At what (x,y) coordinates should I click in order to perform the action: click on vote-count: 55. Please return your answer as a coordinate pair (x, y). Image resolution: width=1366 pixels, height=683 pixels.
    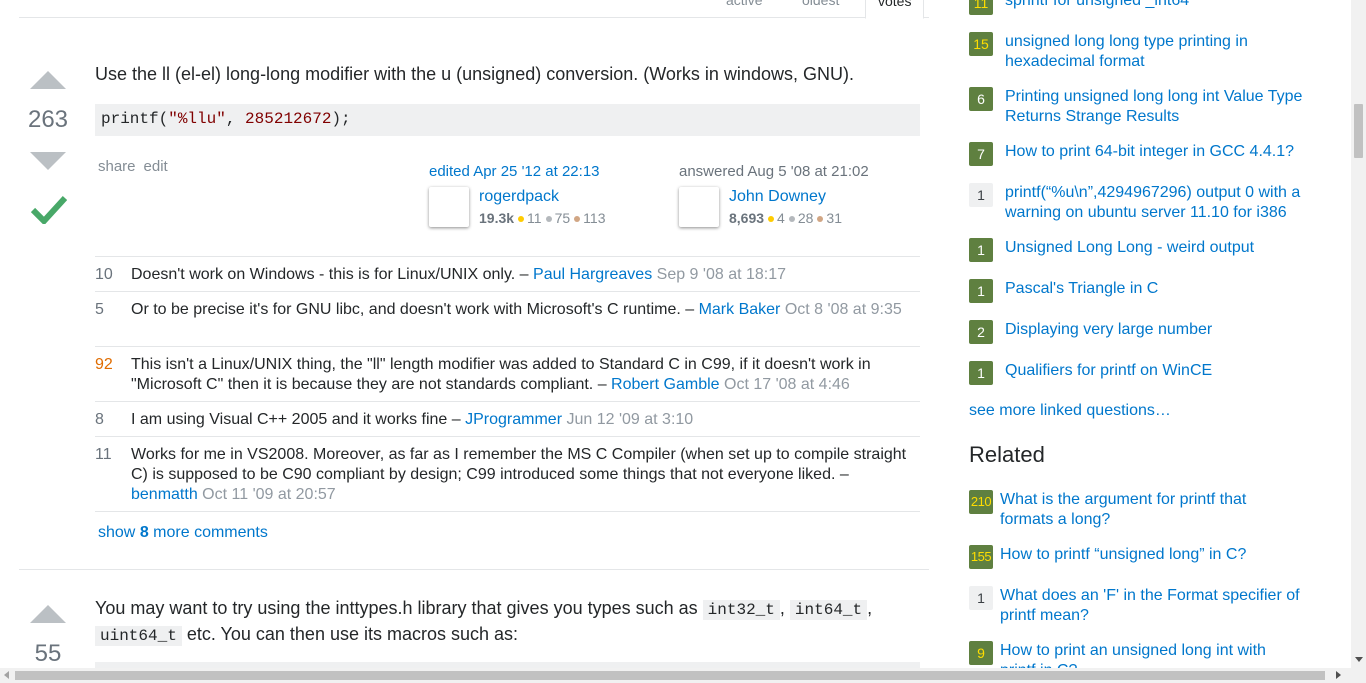
    Looking at the image, I should click on (48, 653).